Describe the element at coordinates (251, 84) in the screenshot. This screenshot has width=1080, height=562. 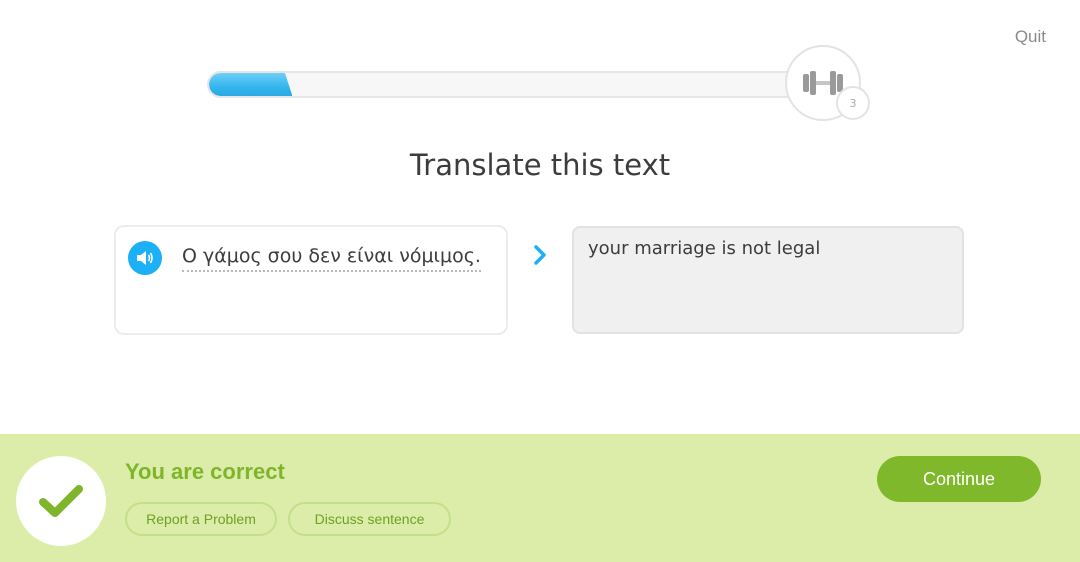
I see `progress-fill` at that location.